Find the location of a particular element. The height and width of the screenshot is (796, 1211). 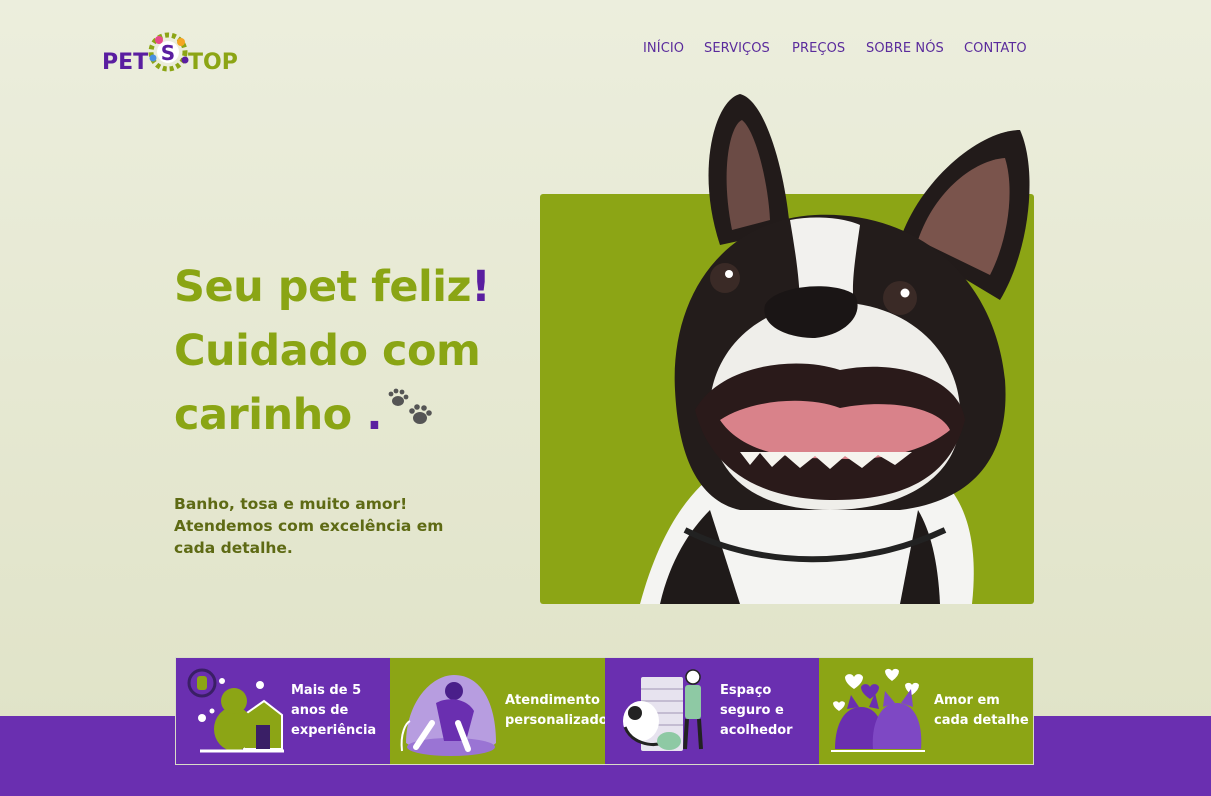

pets-love-icon is located at coordinates (877, 711).